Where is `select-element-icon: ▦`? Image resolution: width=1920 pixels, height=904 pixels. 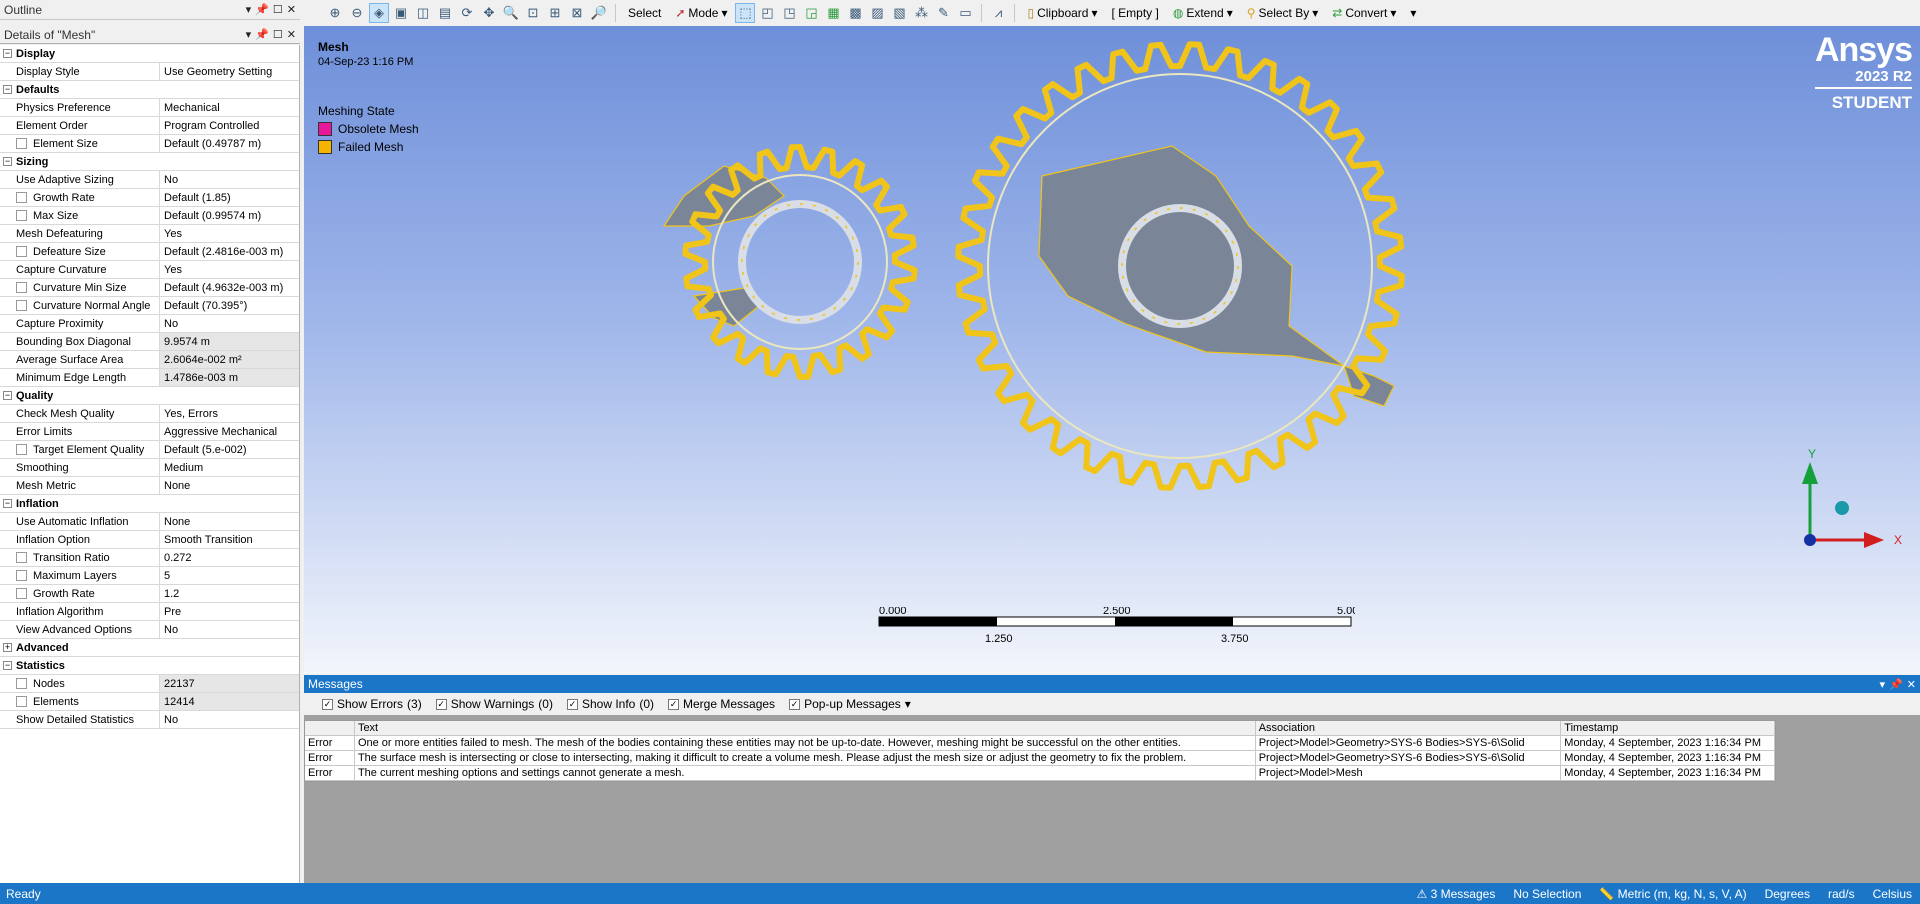 select-element-icon: ▦ is located at coordinates (833, 13).